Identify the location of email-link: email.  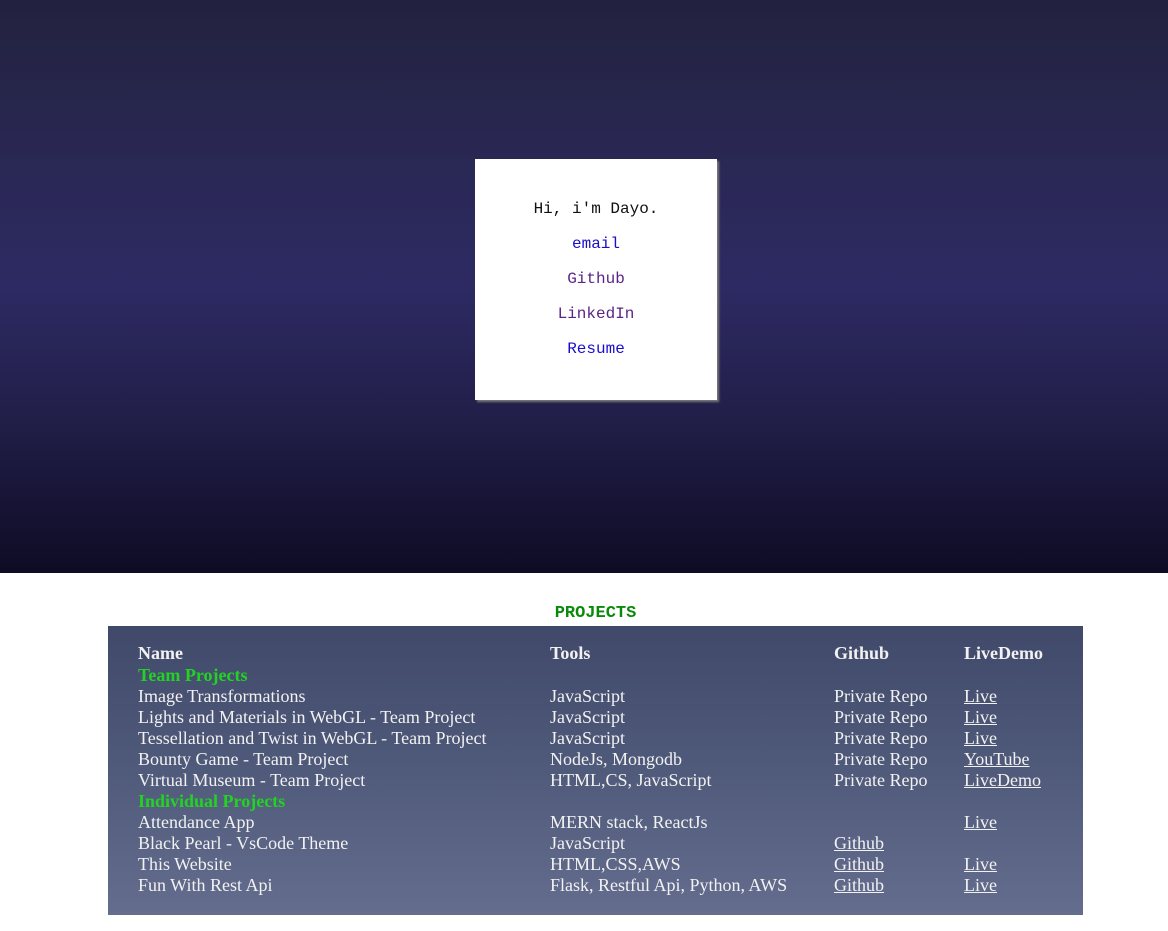
(596, 244).